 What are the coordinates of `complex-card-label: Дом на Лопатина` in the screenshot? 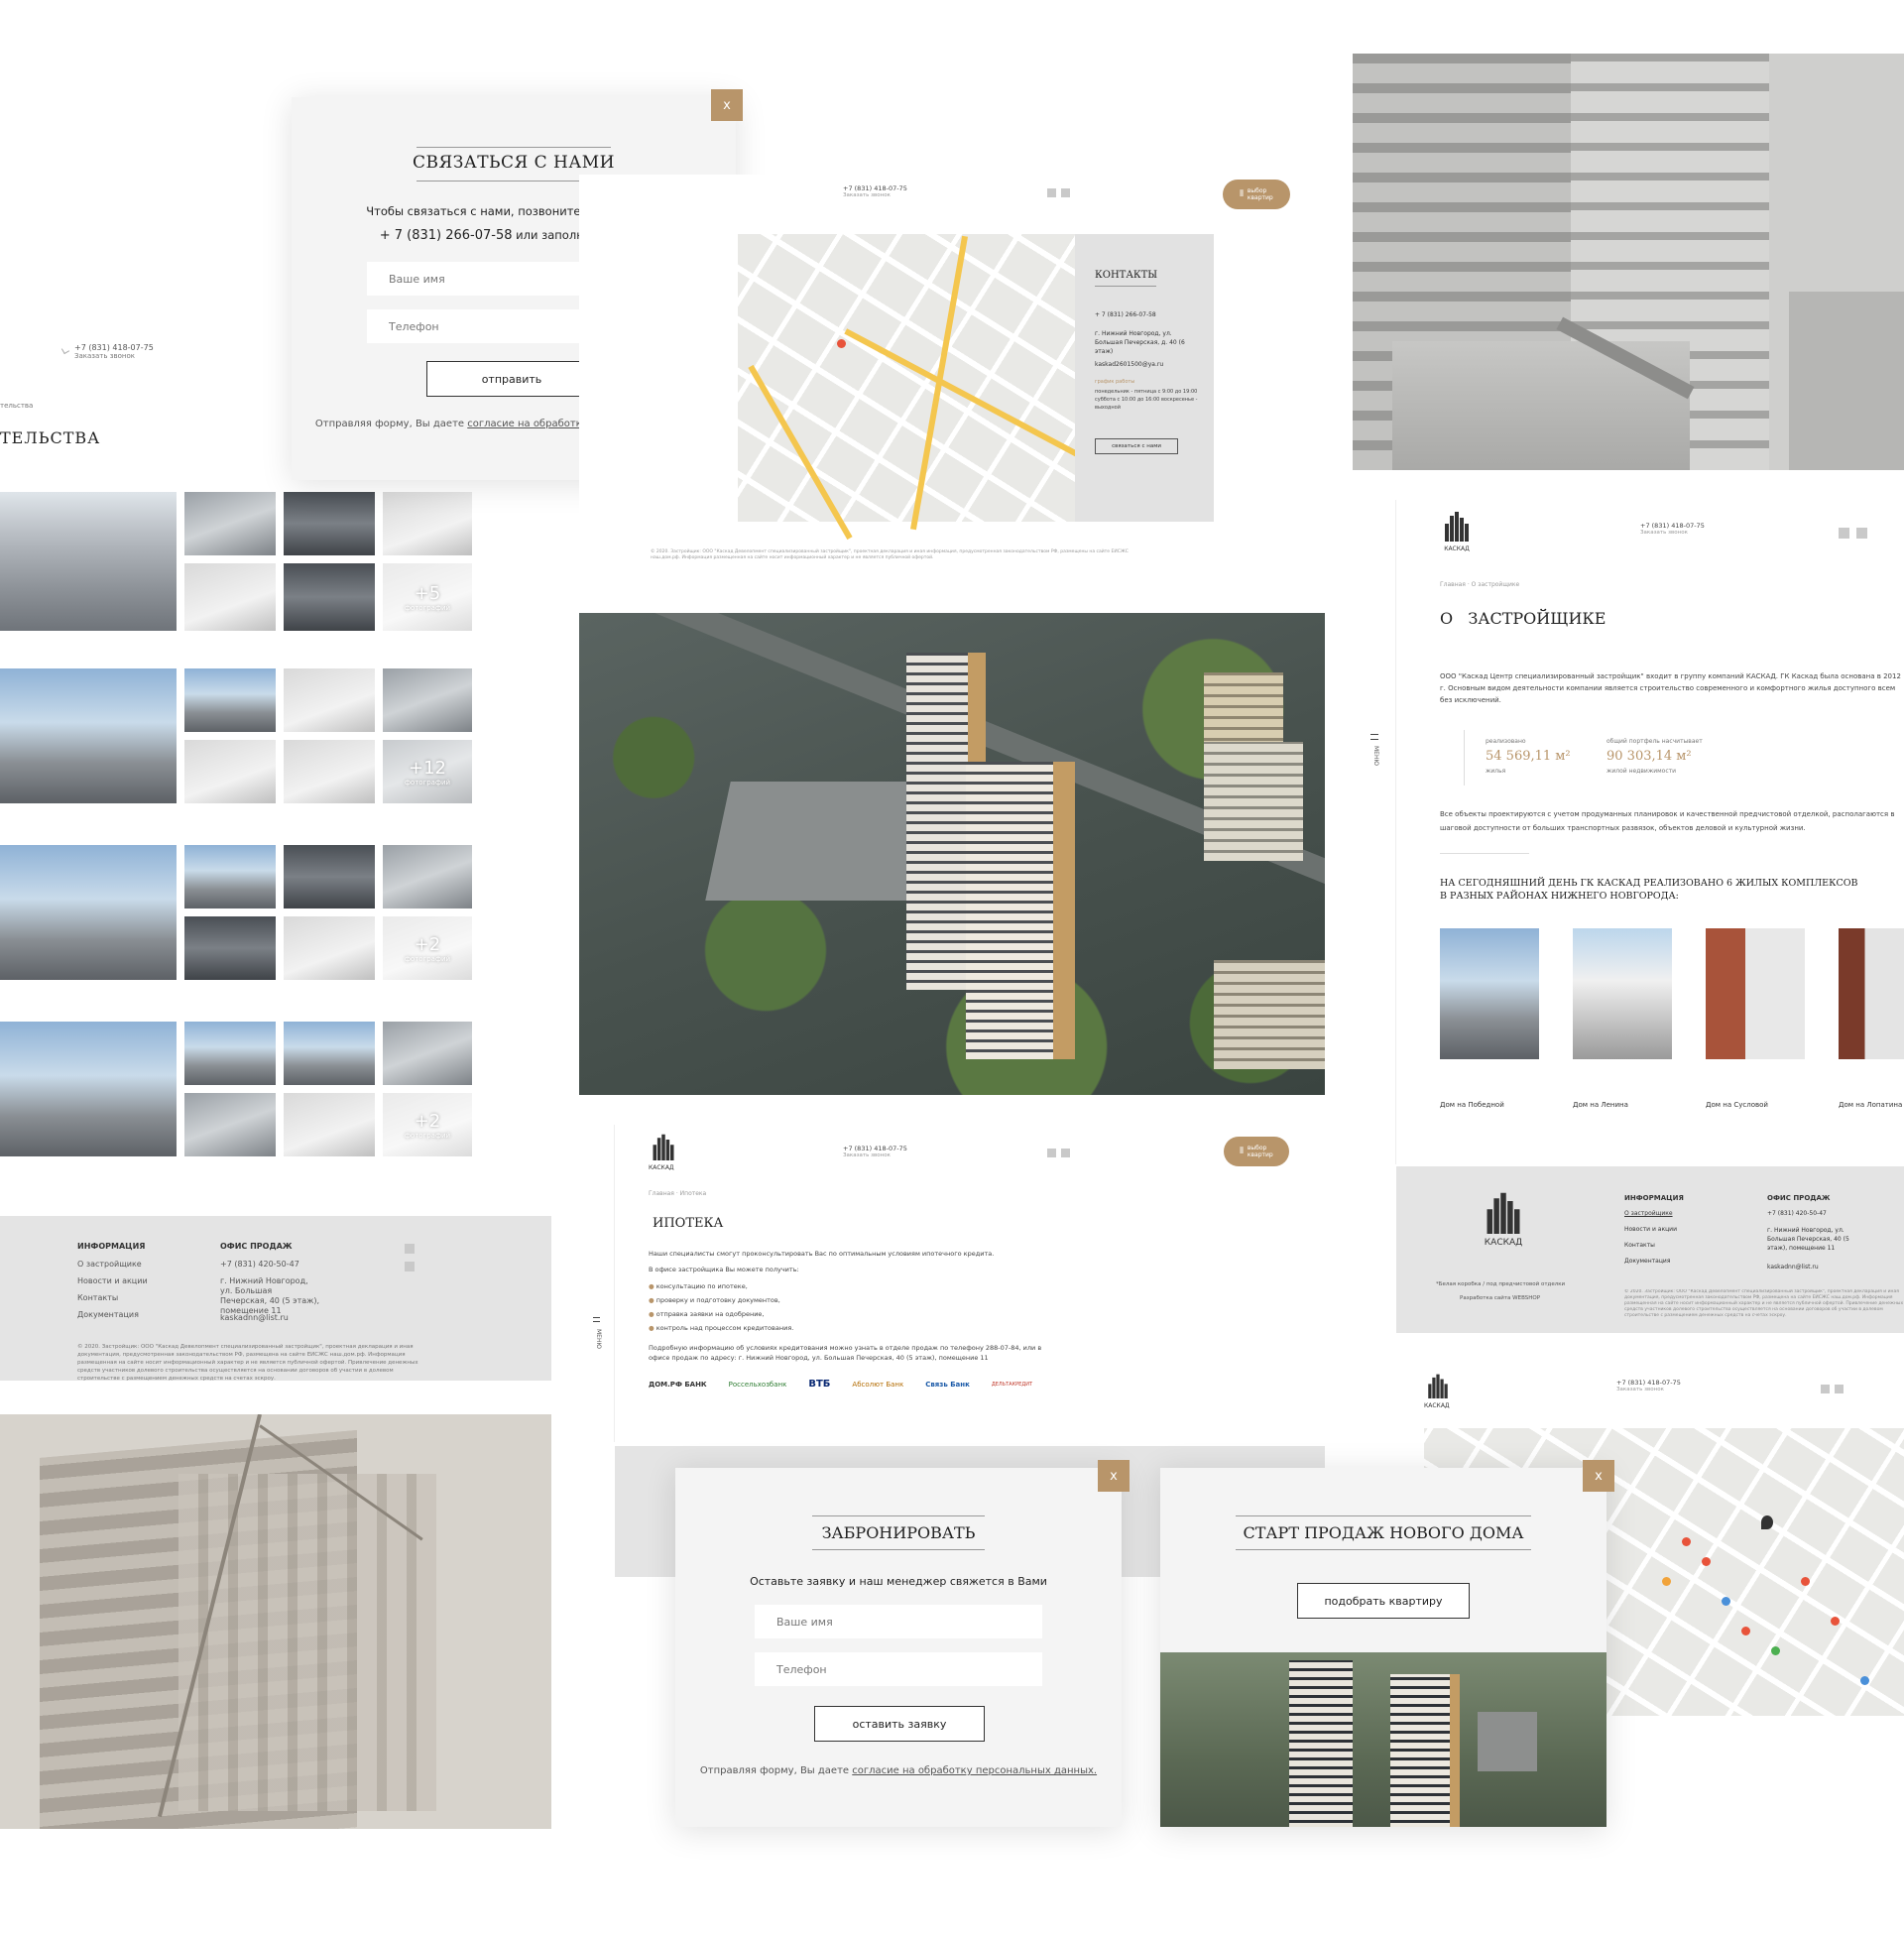 It's located at (1870, 1105).